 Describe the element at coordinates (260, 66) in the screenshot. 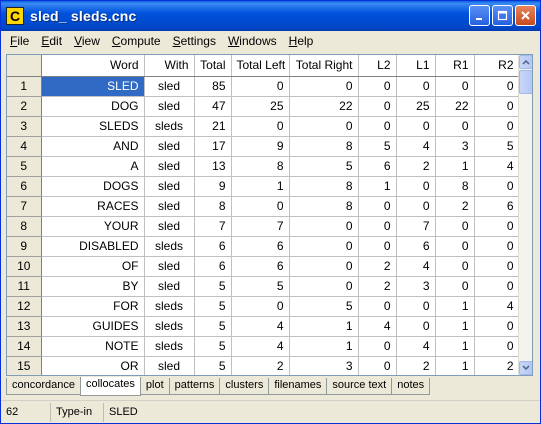

I see `column-header-total-left: Total Left` at that location.